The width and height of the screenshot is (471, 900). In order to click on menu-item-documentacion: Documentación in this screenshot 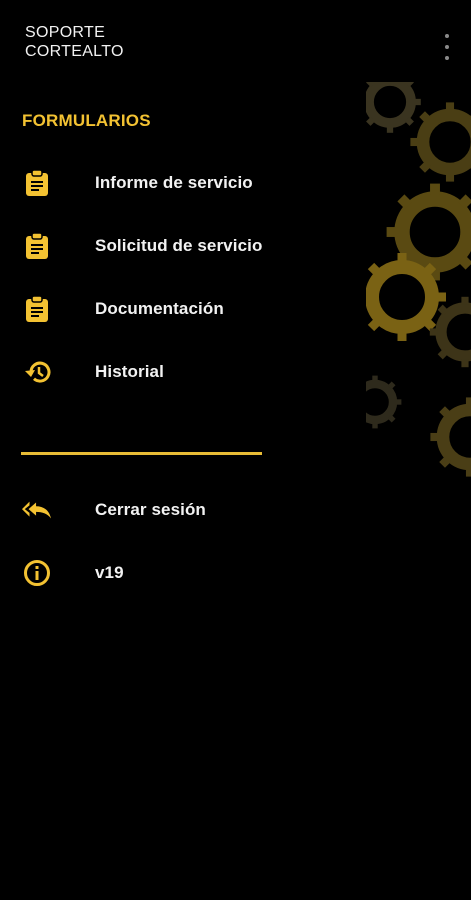, I will do `click(170, 309)`.